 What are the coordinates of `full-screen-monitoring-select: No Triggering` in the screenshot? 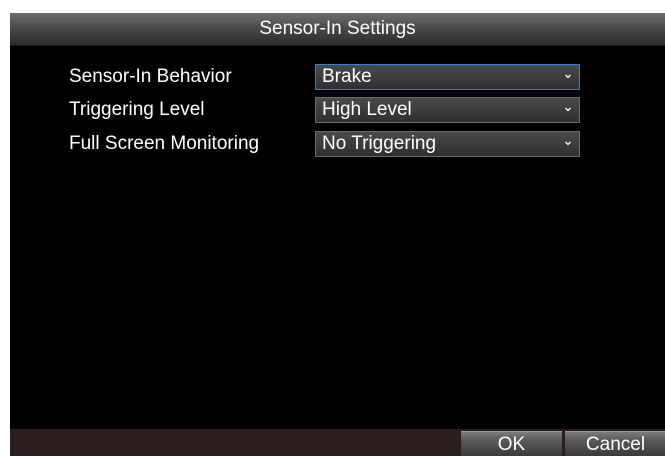 It's located at (447, 144).